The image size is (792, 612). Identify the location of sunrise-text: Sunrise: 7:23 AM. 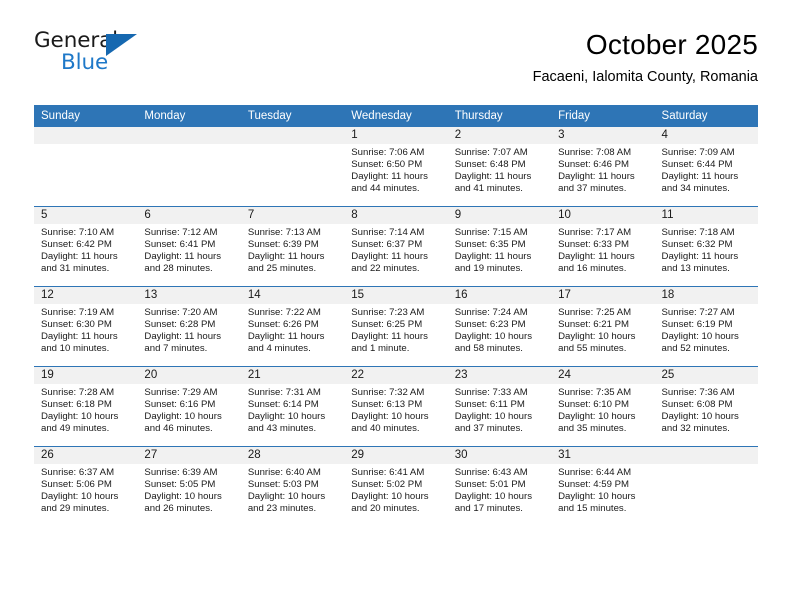
(388, 312).